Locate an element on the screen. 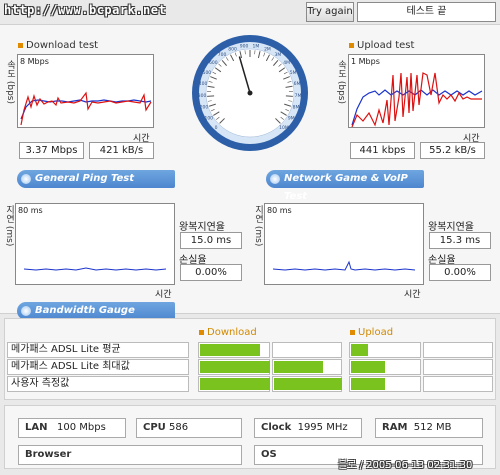  download-kbs: 421 kB/s is located at coordinates (121, 150).